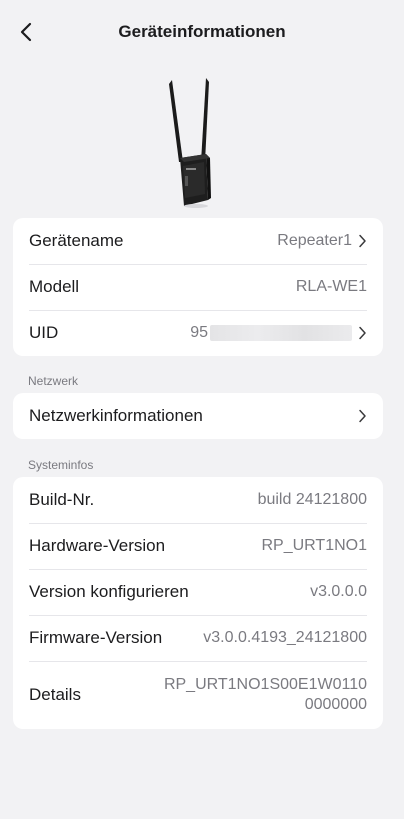  I want to click on config-version-label: Version konfigurieren, so click(109, 591).